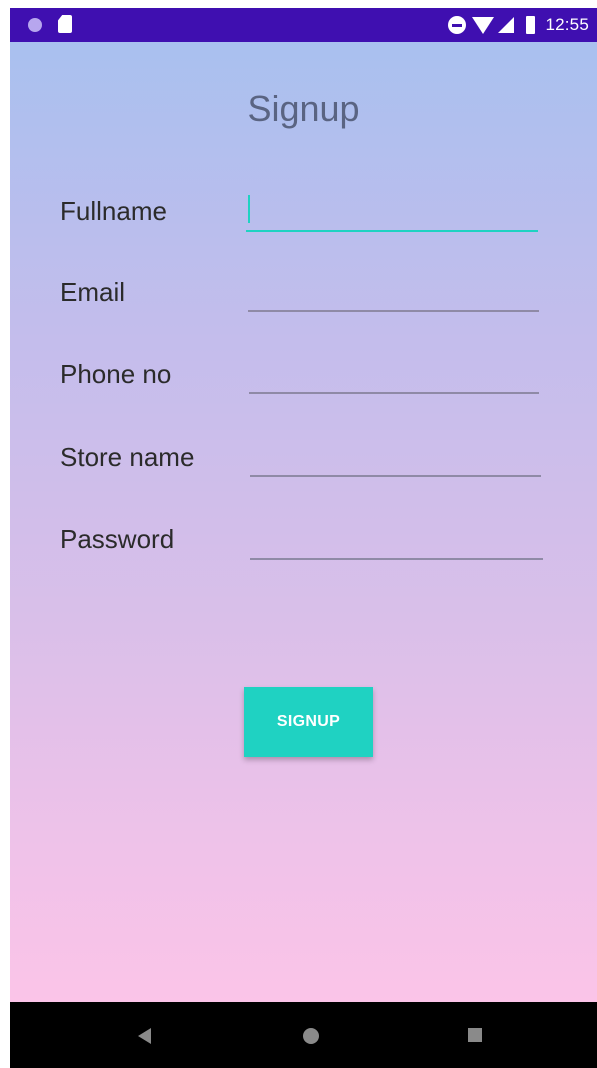 This screenshot has height=1068, width=597. Describe the element at coordinates (396, 541) in the screenshot. I see `password-input` at that location.